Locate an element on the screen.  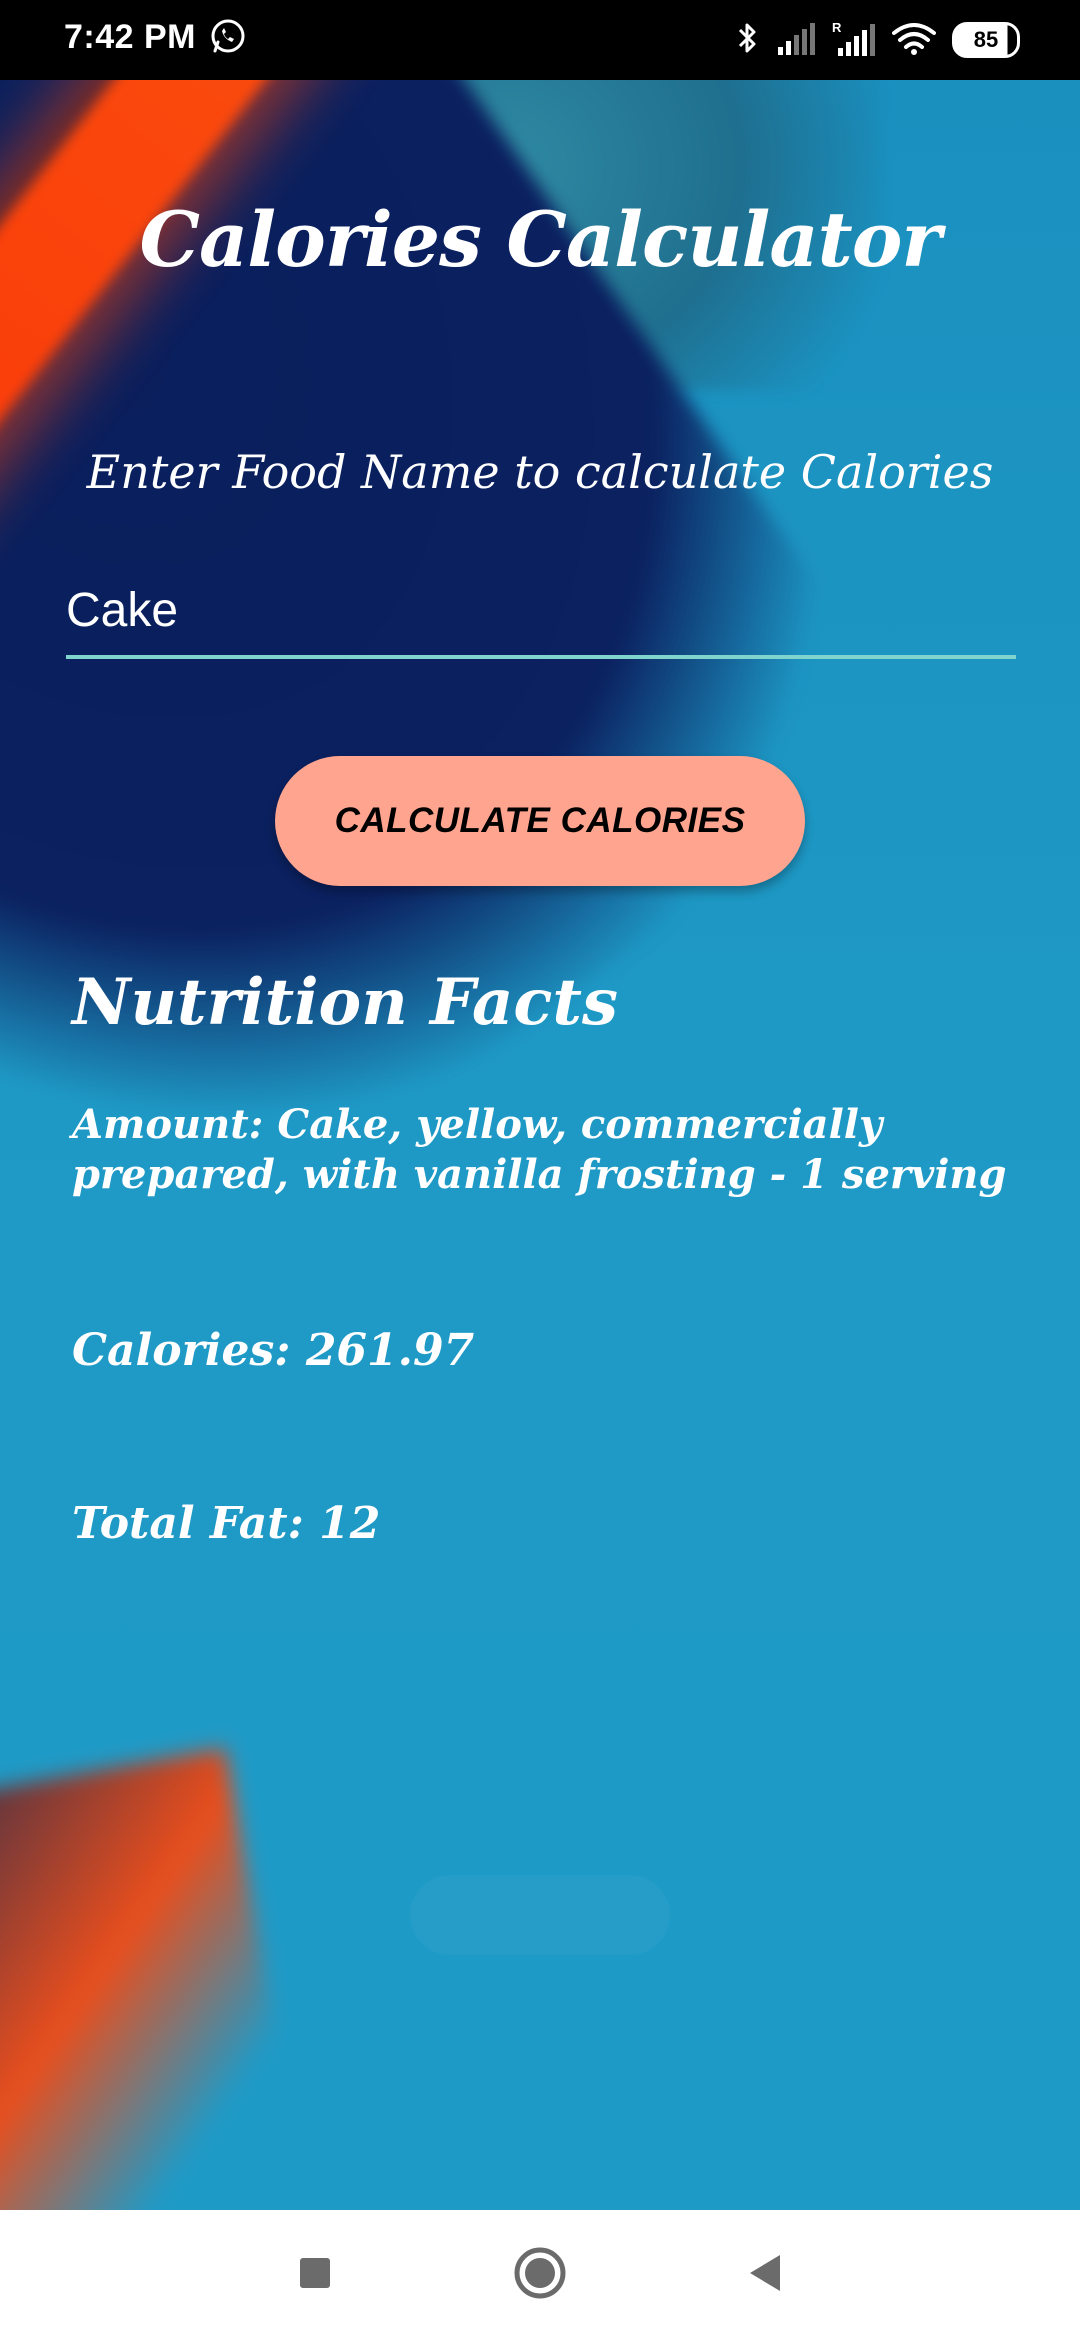
food-name-input is located at coordinates (541, 610).